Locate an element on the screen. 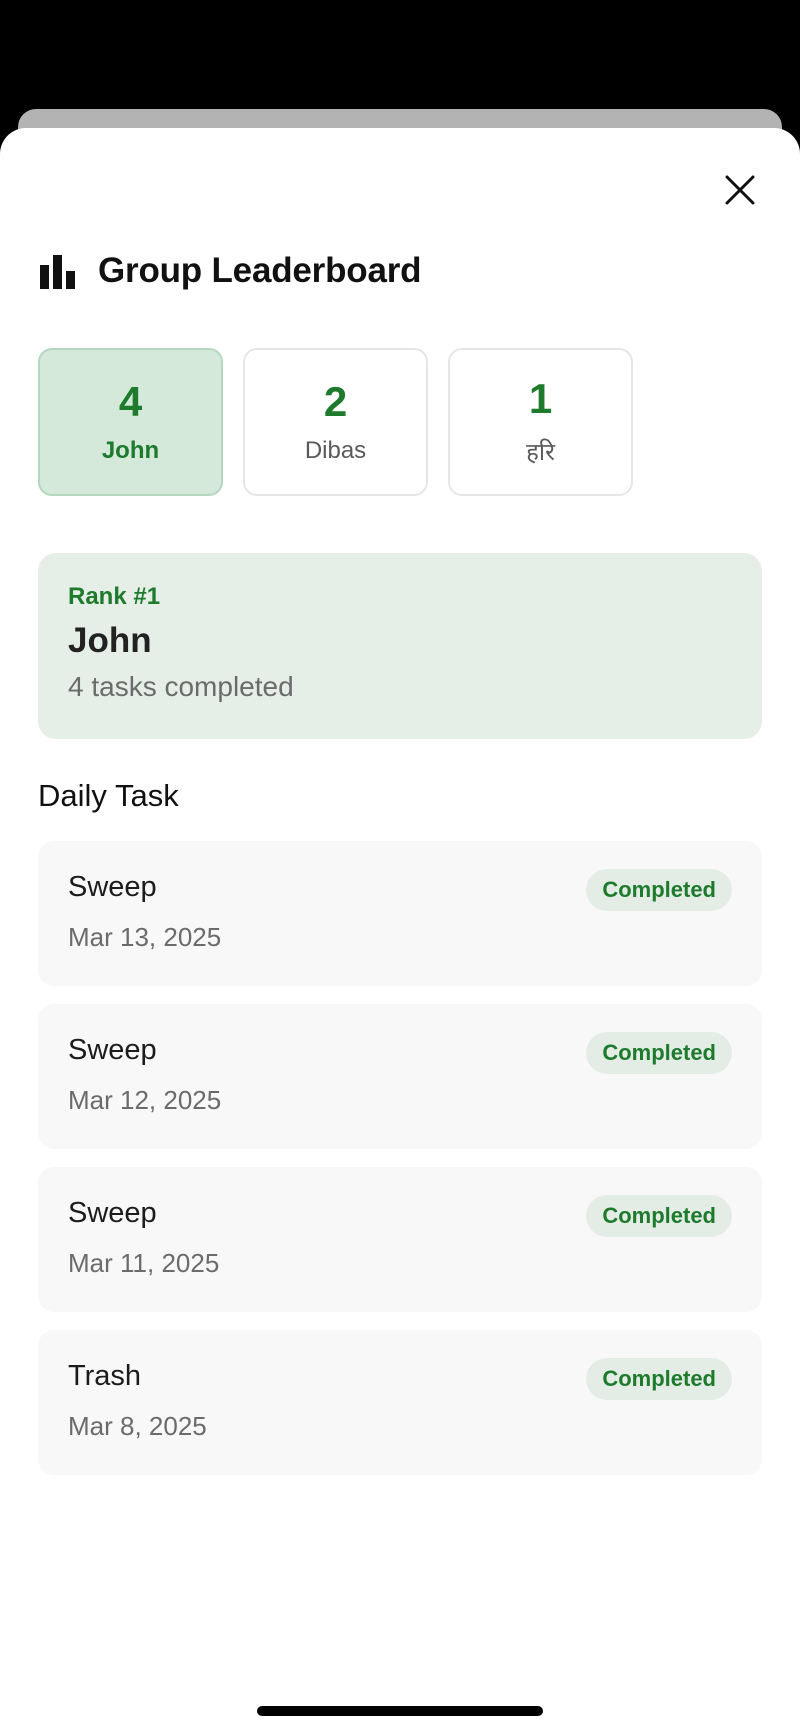 This screenshot has height=1734, width=800. rank-card: Rank #1 John 4 tasks completed is located at coordinates (400, 646).